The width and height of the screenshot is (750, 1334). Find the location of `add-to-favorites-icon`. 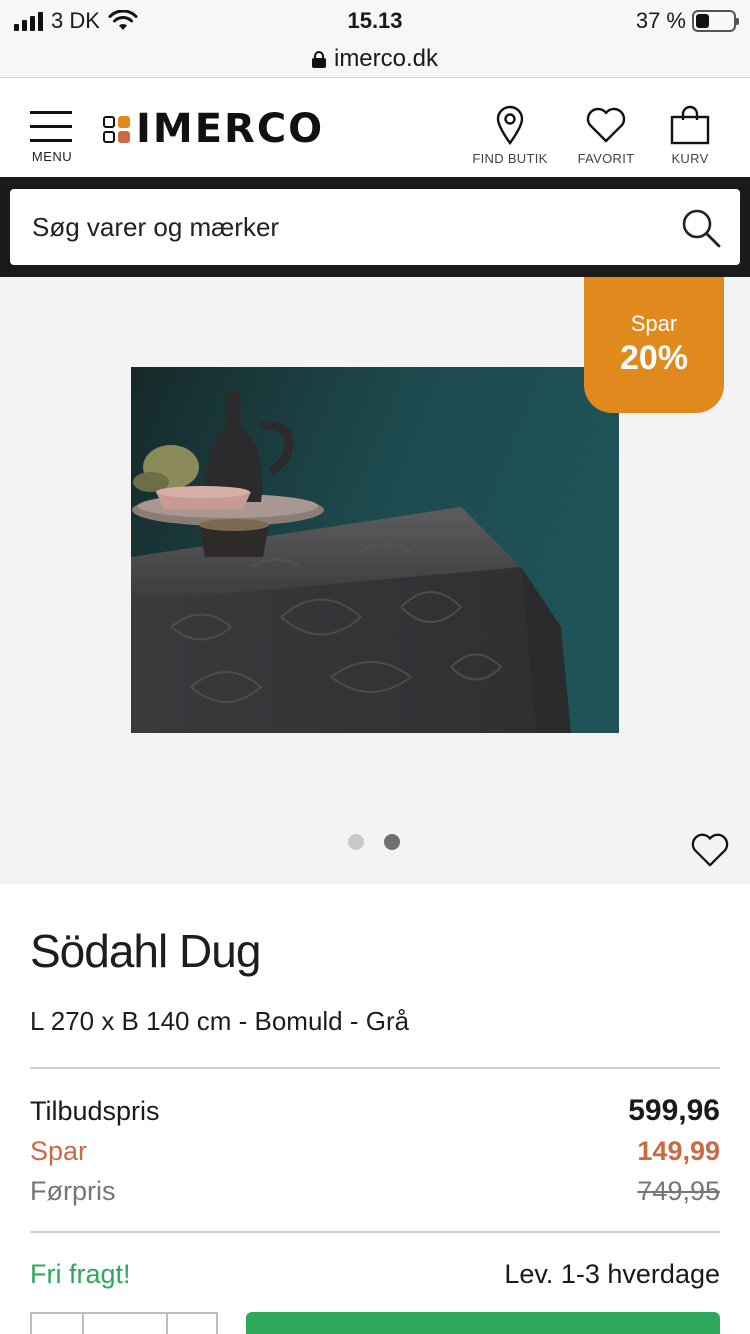

add-to-favorites-icon is located at coordinates (710, 850).